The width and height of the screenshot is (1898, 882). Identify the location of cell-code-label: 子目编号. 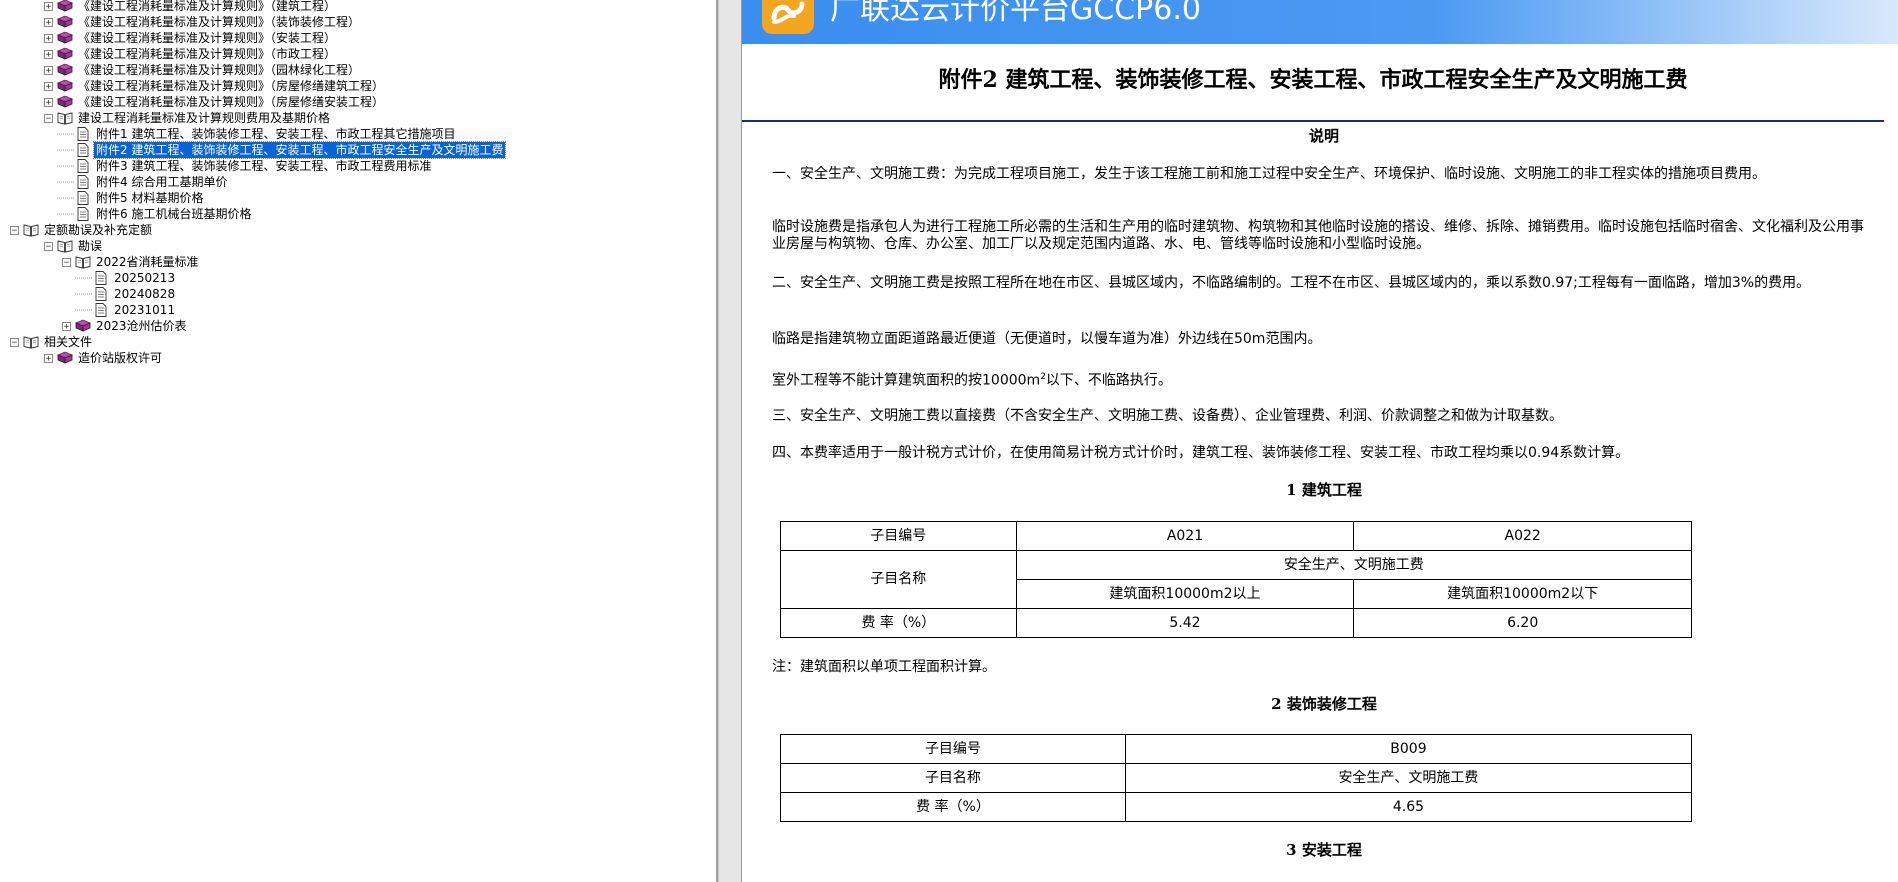
(953, 749).